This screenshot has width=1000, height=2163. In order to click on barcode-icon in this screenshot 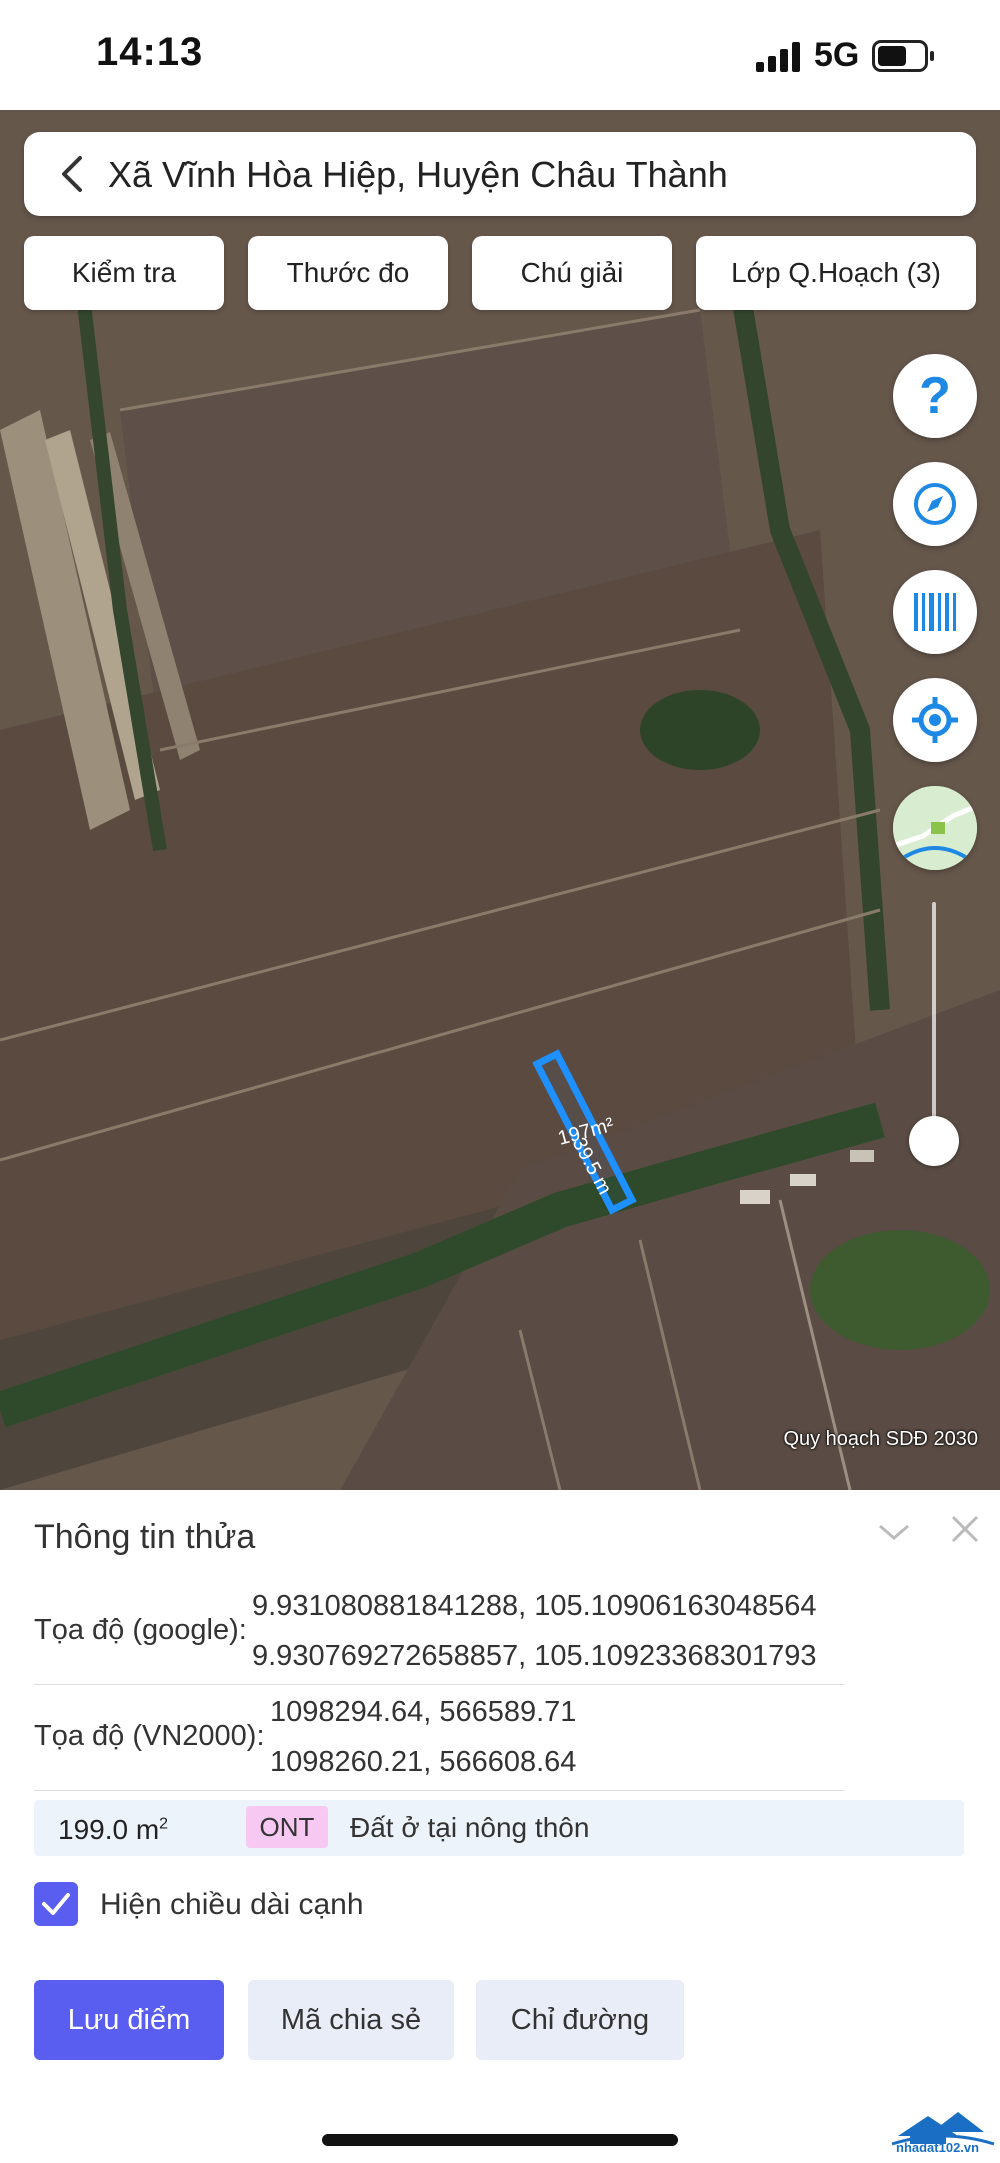, I will do `click(935, 612)`.